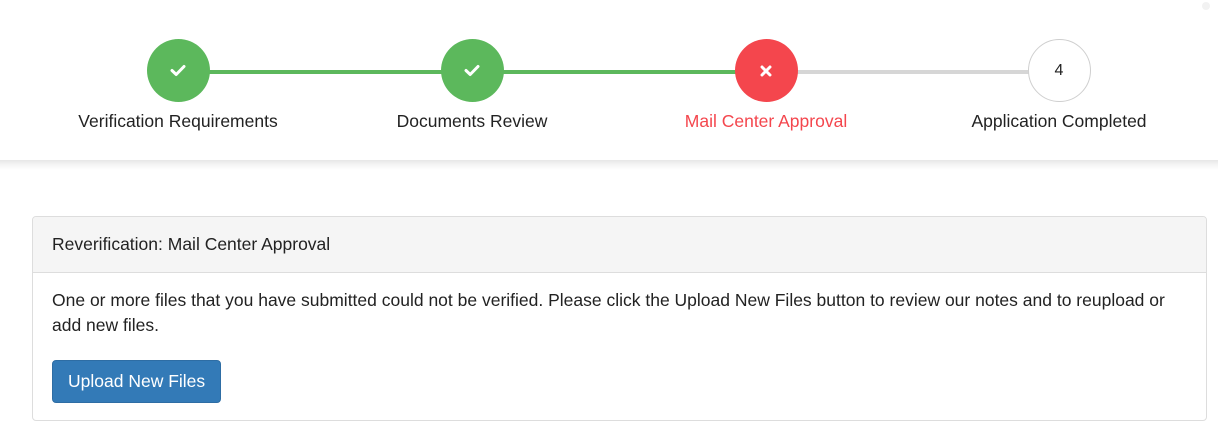 This screenshot has height=432, width=1218. I want to click on step-2-label: Documents Review, so click(472, 121).